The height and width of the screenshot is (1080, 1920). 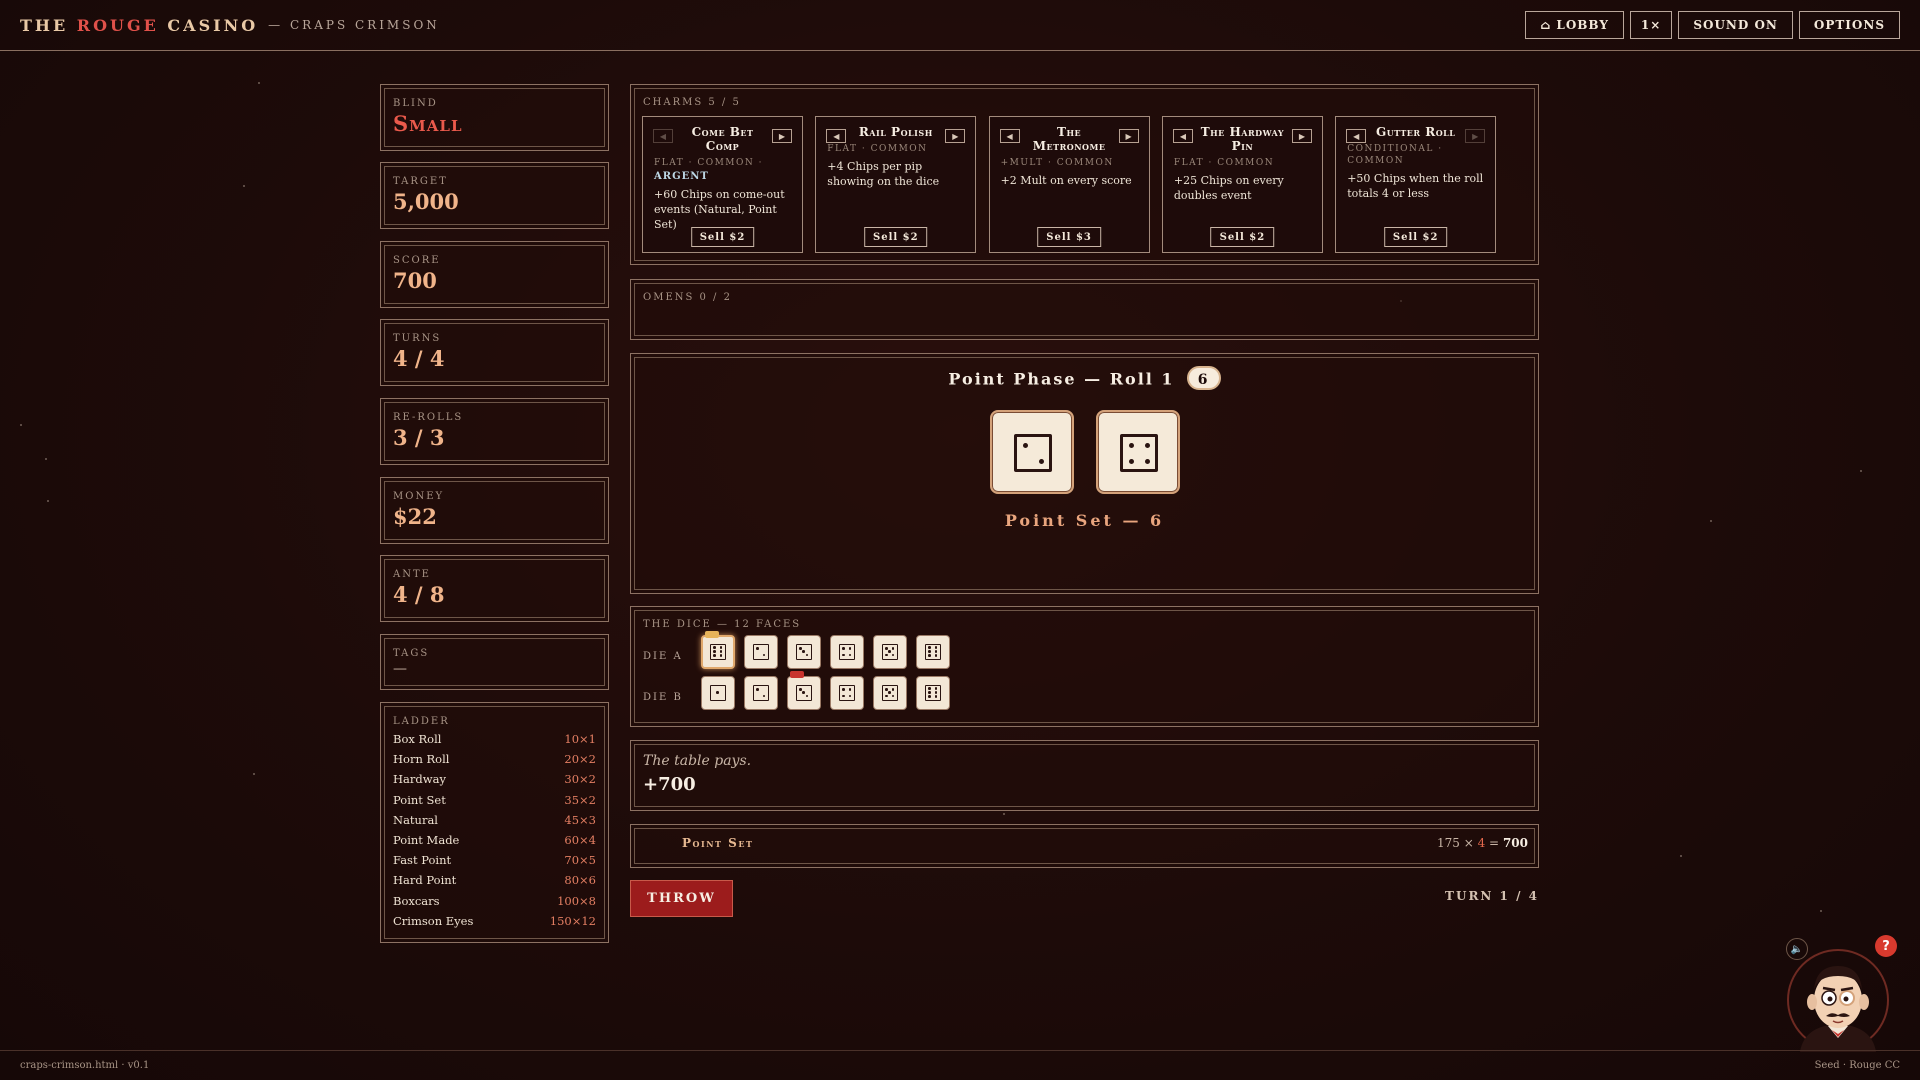 I want to click on score-label: Score, so click(x=417, y=260).